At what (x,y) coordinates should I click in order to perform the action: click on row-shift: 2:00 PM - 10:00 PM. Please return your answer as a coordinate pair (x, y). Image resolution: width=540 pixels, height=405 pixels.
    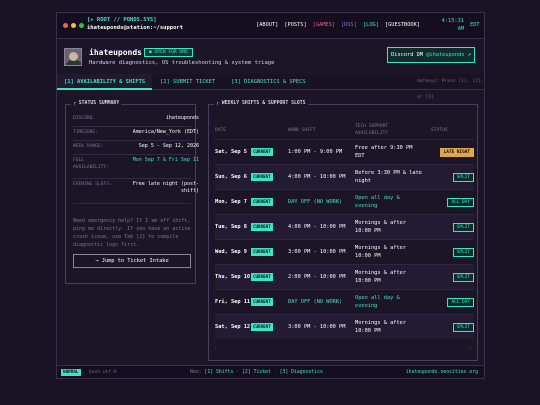
    Looking at the image, I should click on (317, 277).